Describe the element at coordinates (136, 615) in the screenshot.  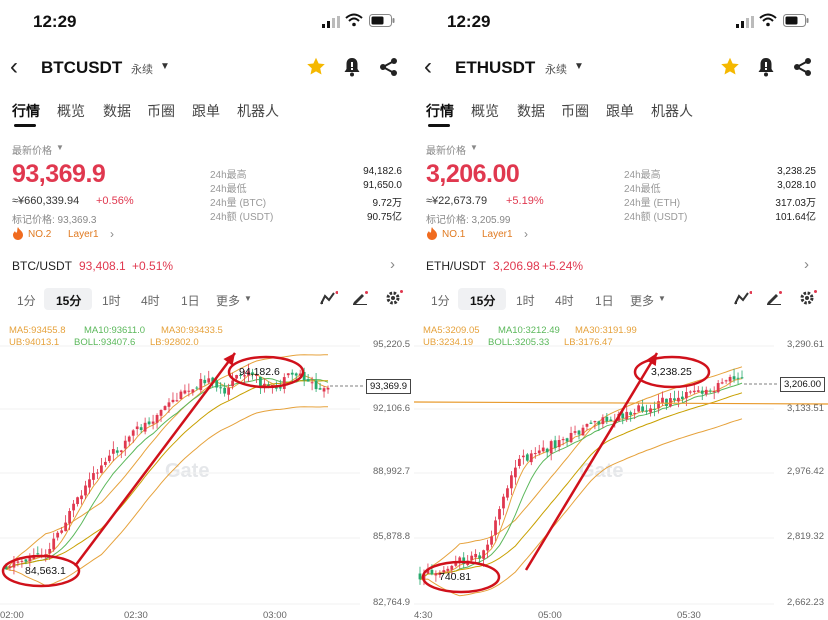
I see `time-tick: 02:30` at that location.